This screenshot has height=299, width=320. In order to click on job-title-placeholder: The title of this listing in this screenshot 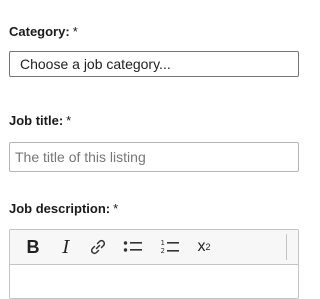, I will do `click(80, 157)`.